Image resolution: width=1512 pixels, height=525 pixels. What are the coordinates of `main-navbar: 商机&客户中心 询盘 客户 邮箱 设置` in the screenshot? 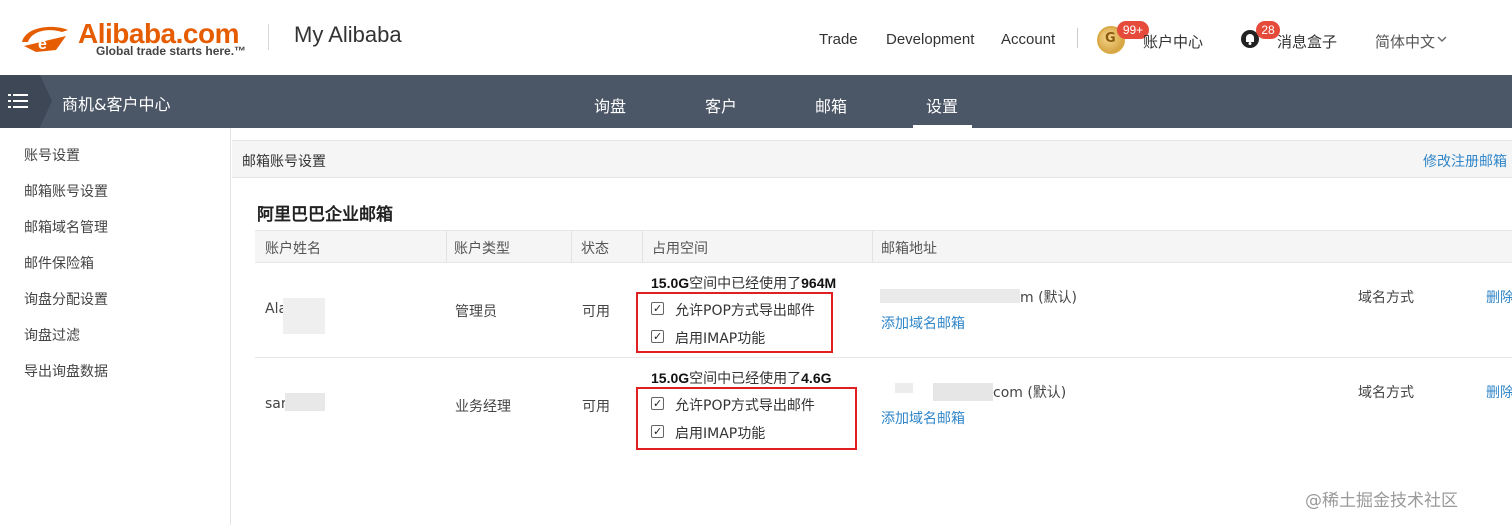 It's located at (756, 101).